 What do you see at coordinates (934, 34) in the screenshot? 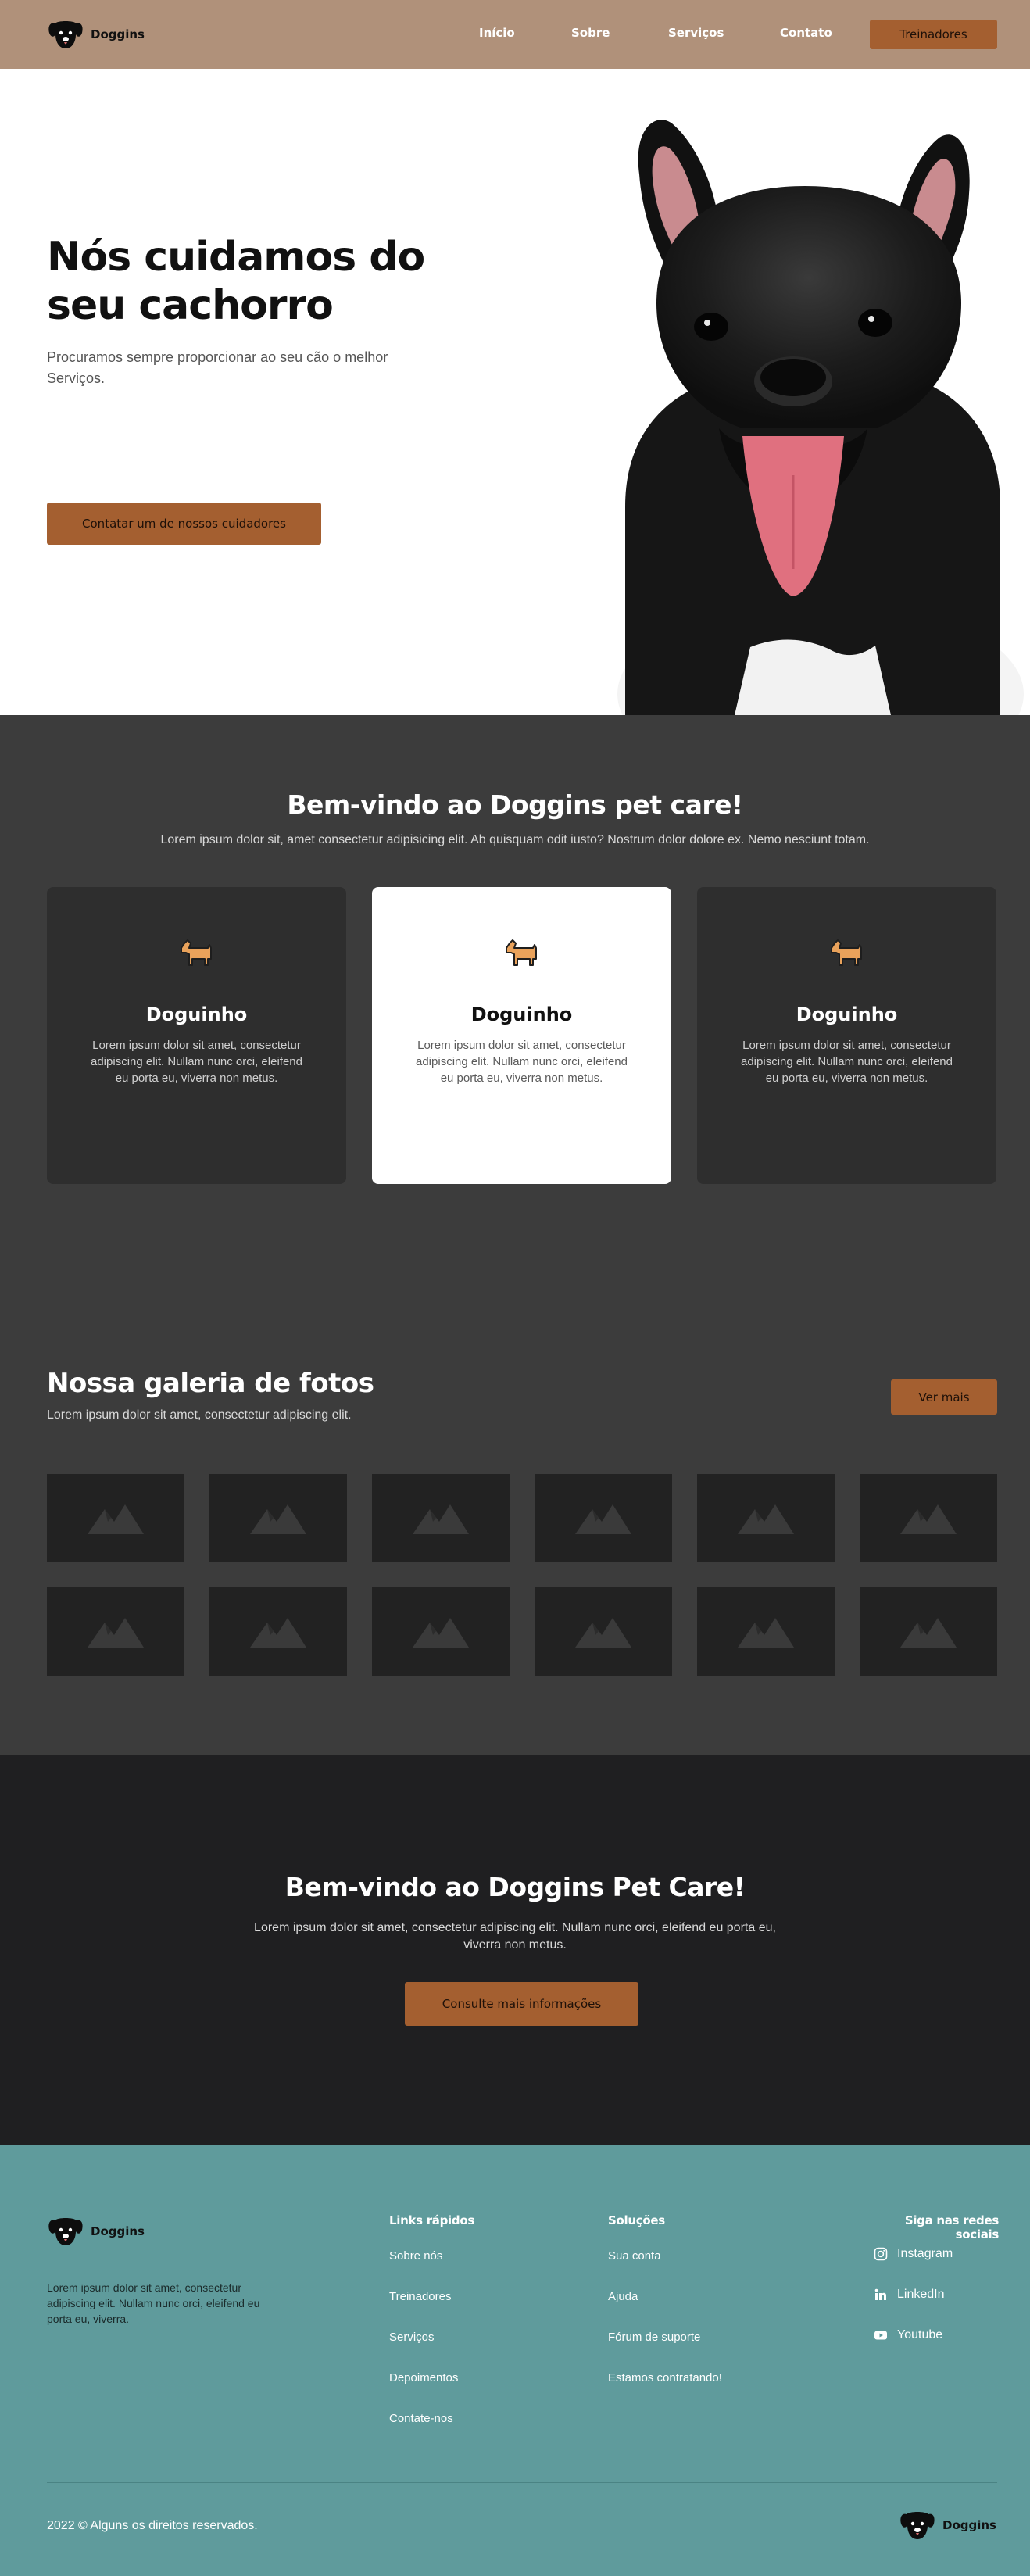
I see `trainers-button: Treinadores` at bounding box center [934, 34].